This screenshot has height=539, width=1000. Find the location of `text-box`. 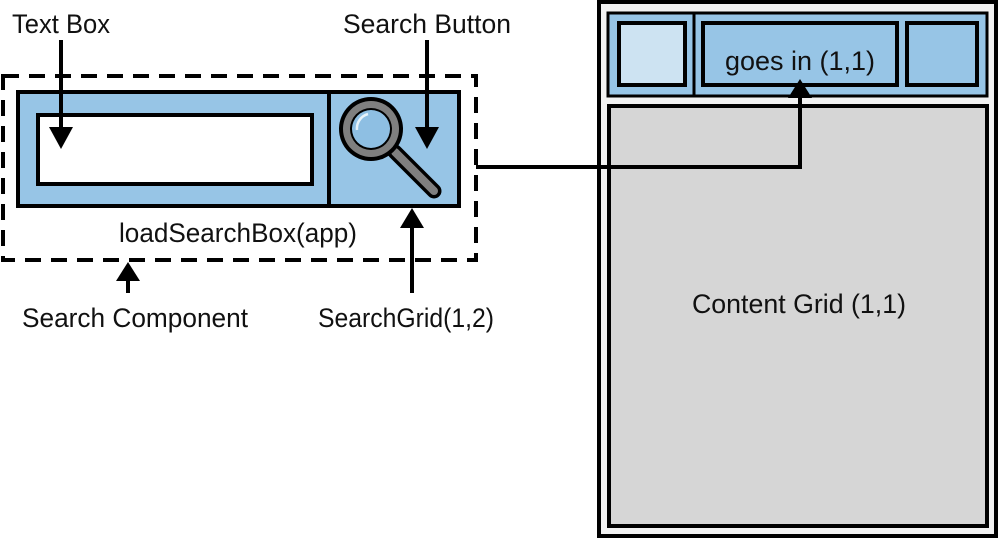

text-box is located at coordinates (175, 149).